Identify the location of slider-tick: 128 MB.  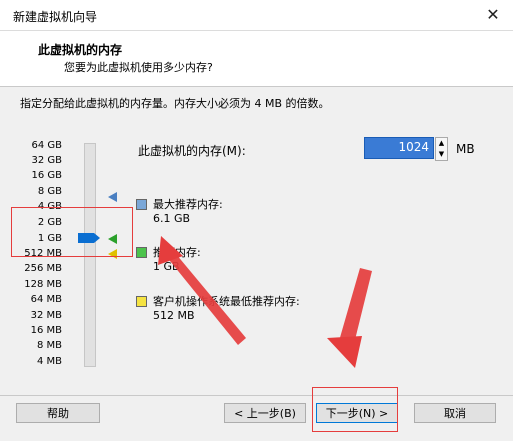
(43, 284).